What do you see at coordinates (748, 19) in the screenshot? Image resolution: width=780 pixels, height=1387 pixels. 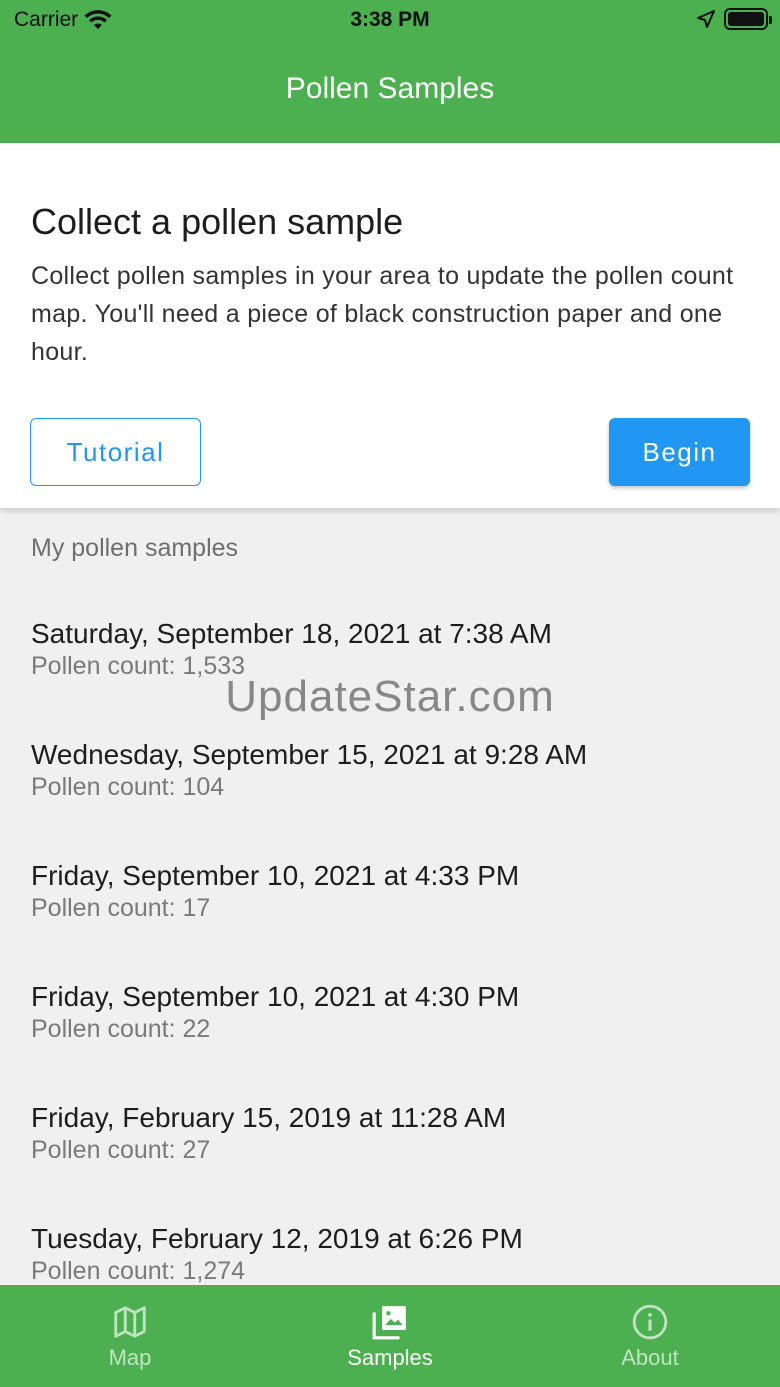 I see `battery-icon` at bounding box center [748, 19].